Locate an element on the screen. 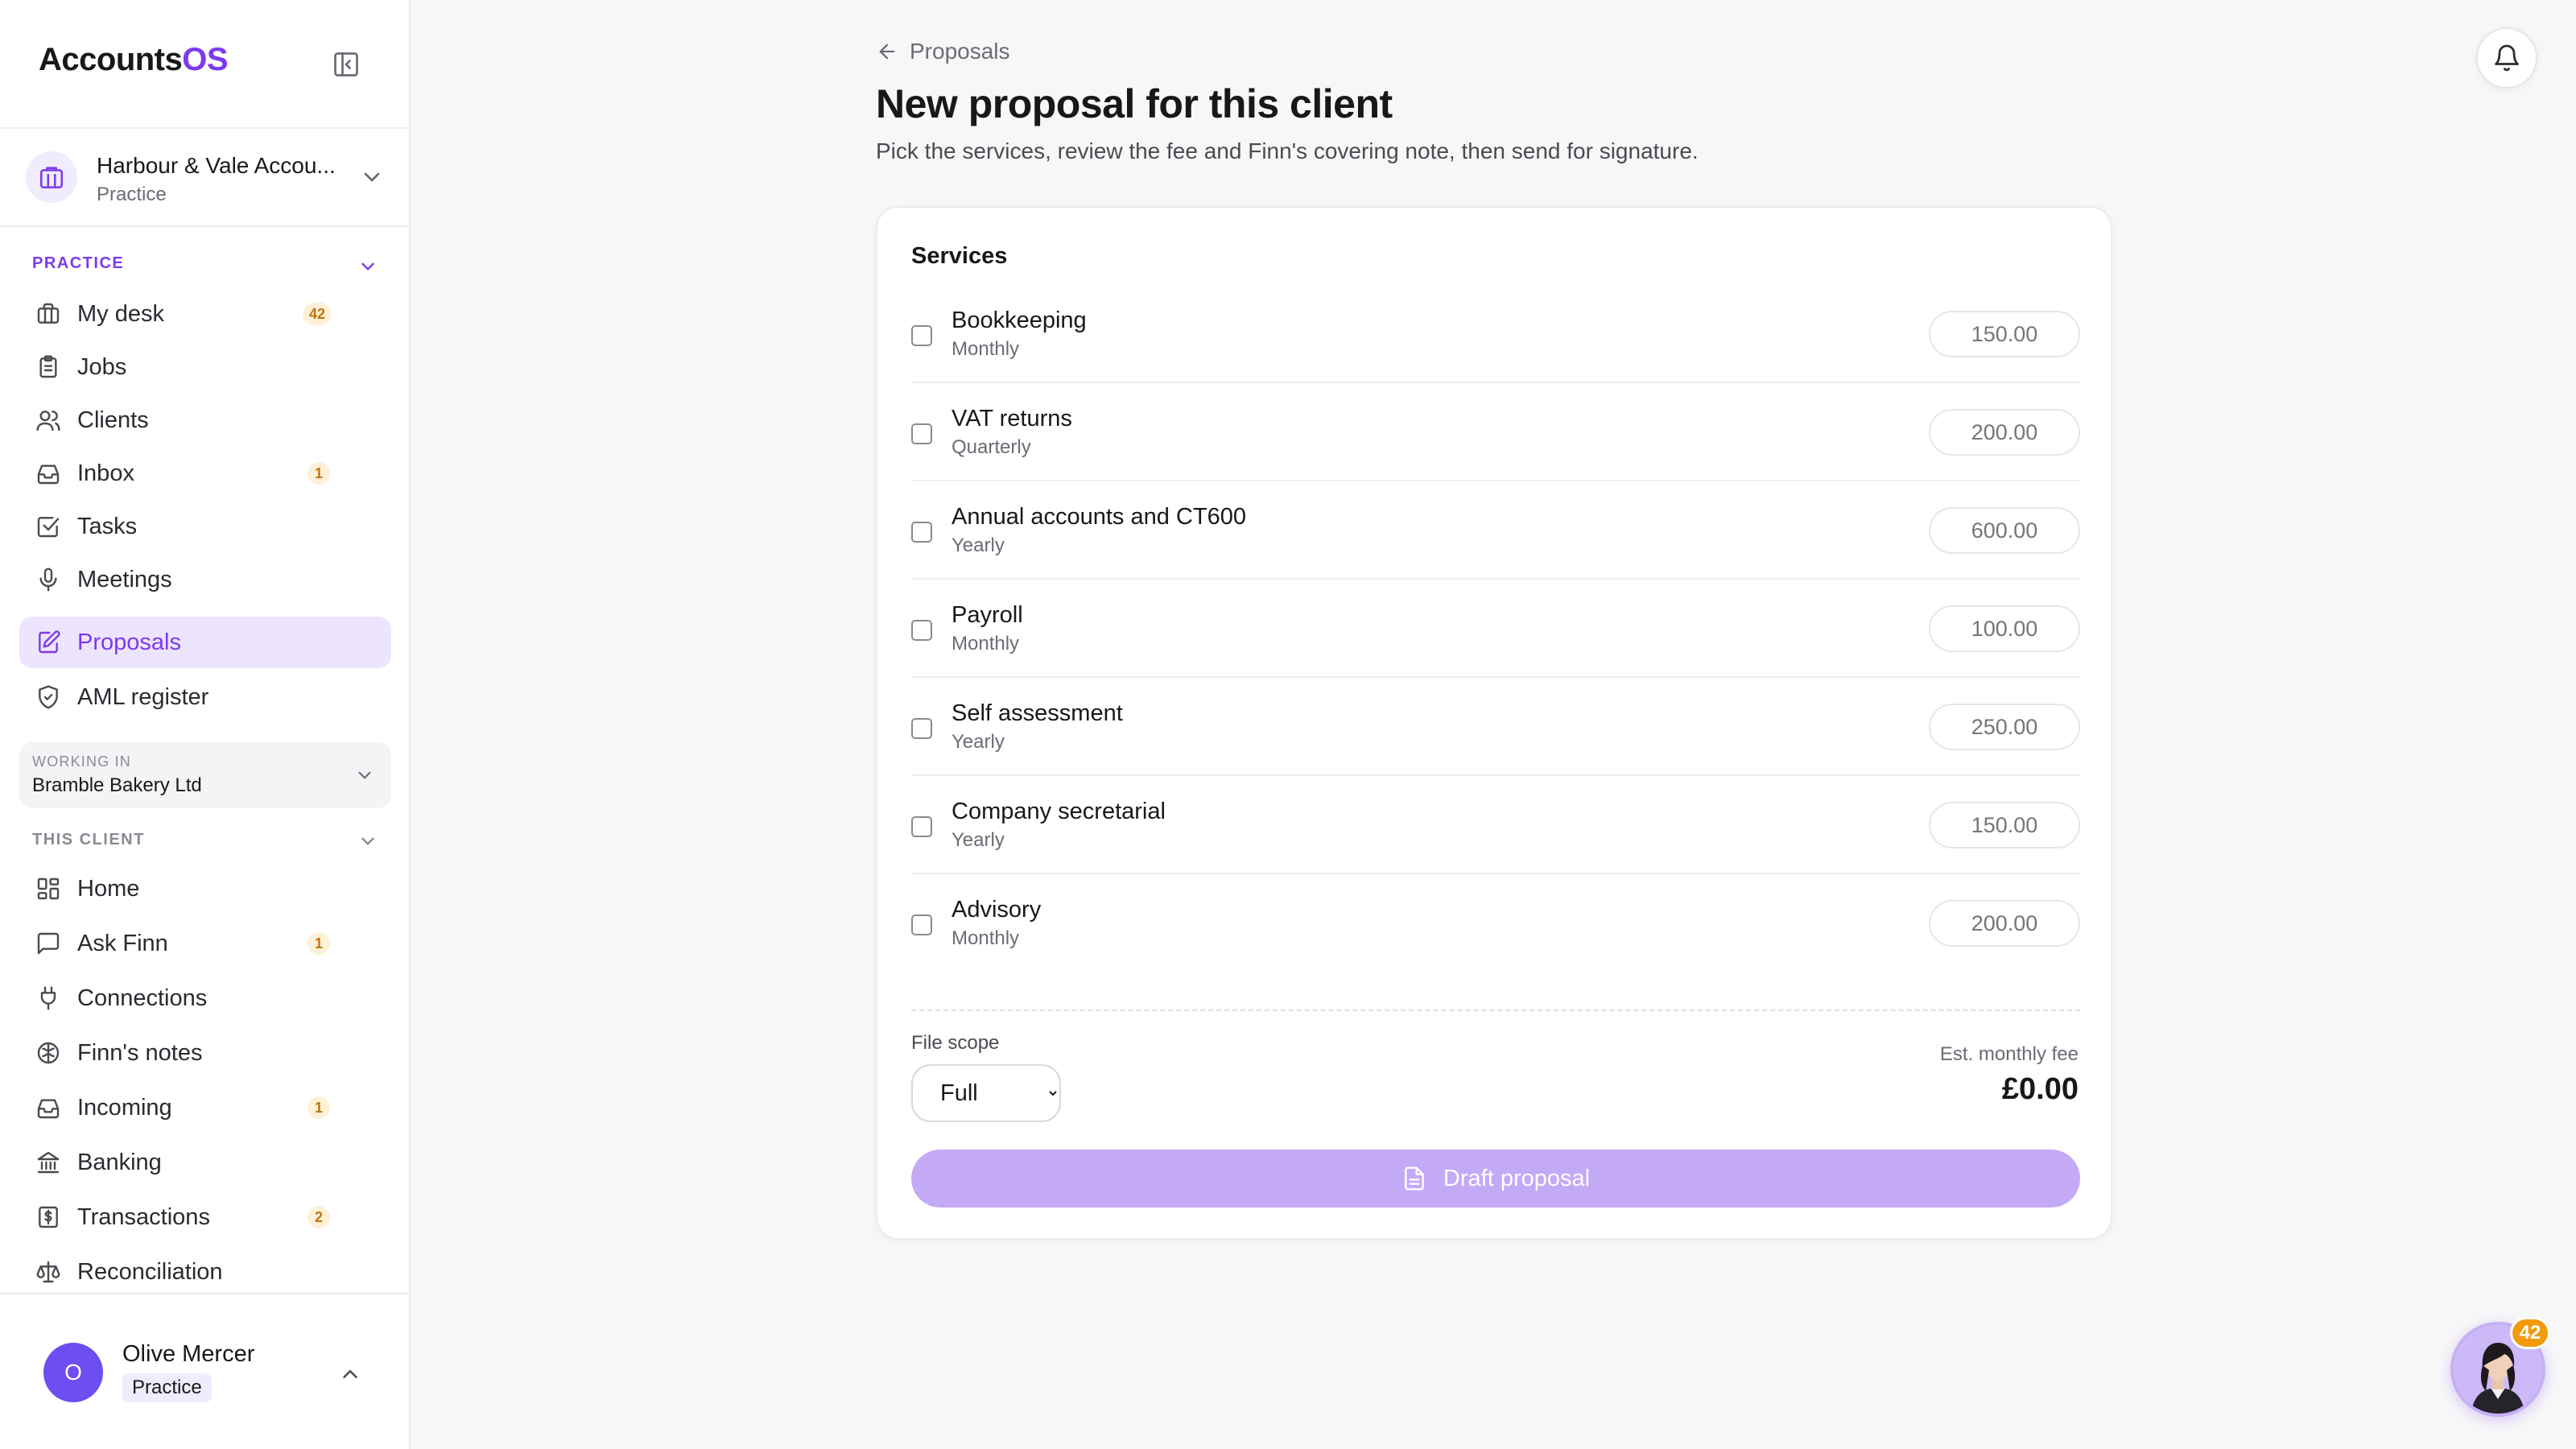 The width and height of the screenshot is (2576, 1449). scales-icon is located at coordinates (48, 1272).